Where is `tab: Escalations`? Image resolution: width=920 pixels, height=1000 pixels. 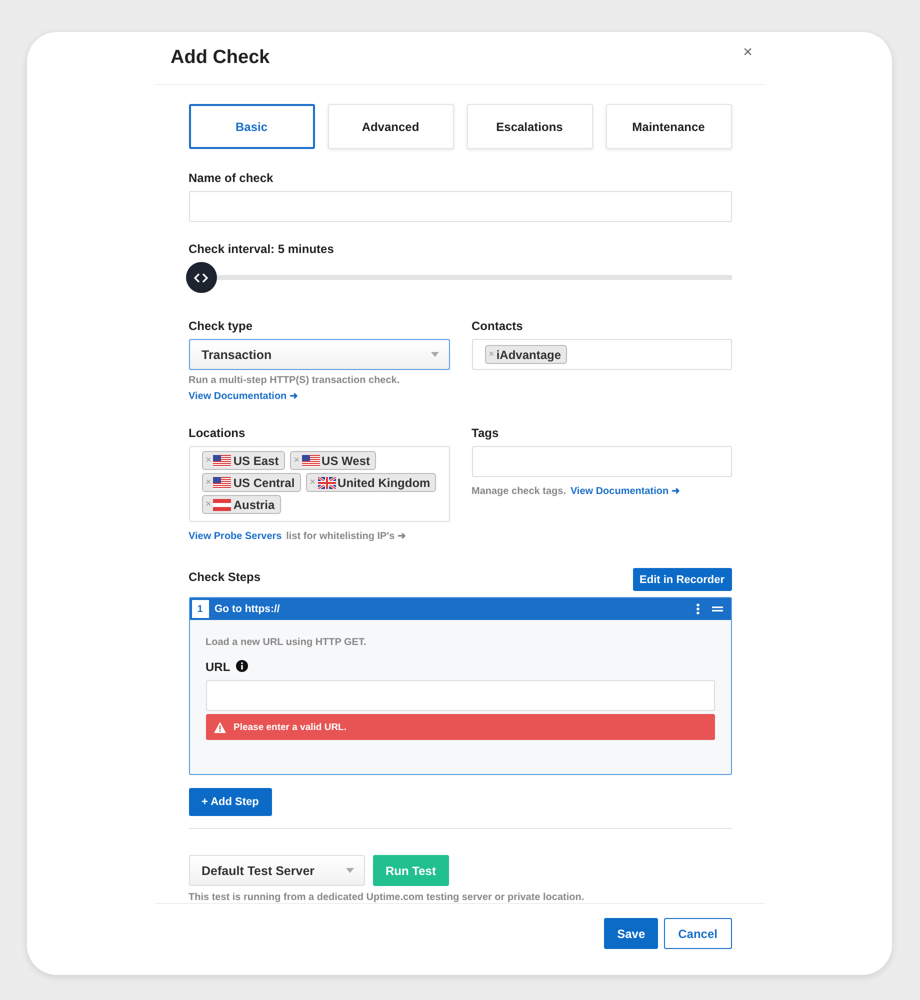
tab: Escalations is located at coordinates (529, 127).